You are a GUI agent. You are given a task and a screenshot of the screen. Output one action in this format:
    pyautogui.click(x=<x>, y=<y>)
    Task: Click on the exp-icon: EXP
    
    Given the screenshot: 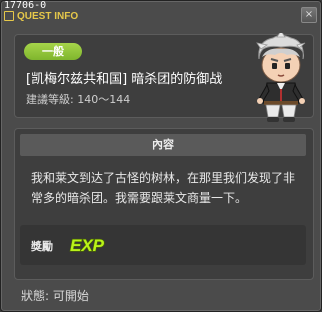 What is the action you would take?
    pyautogui.click(x=87, y=245)
    